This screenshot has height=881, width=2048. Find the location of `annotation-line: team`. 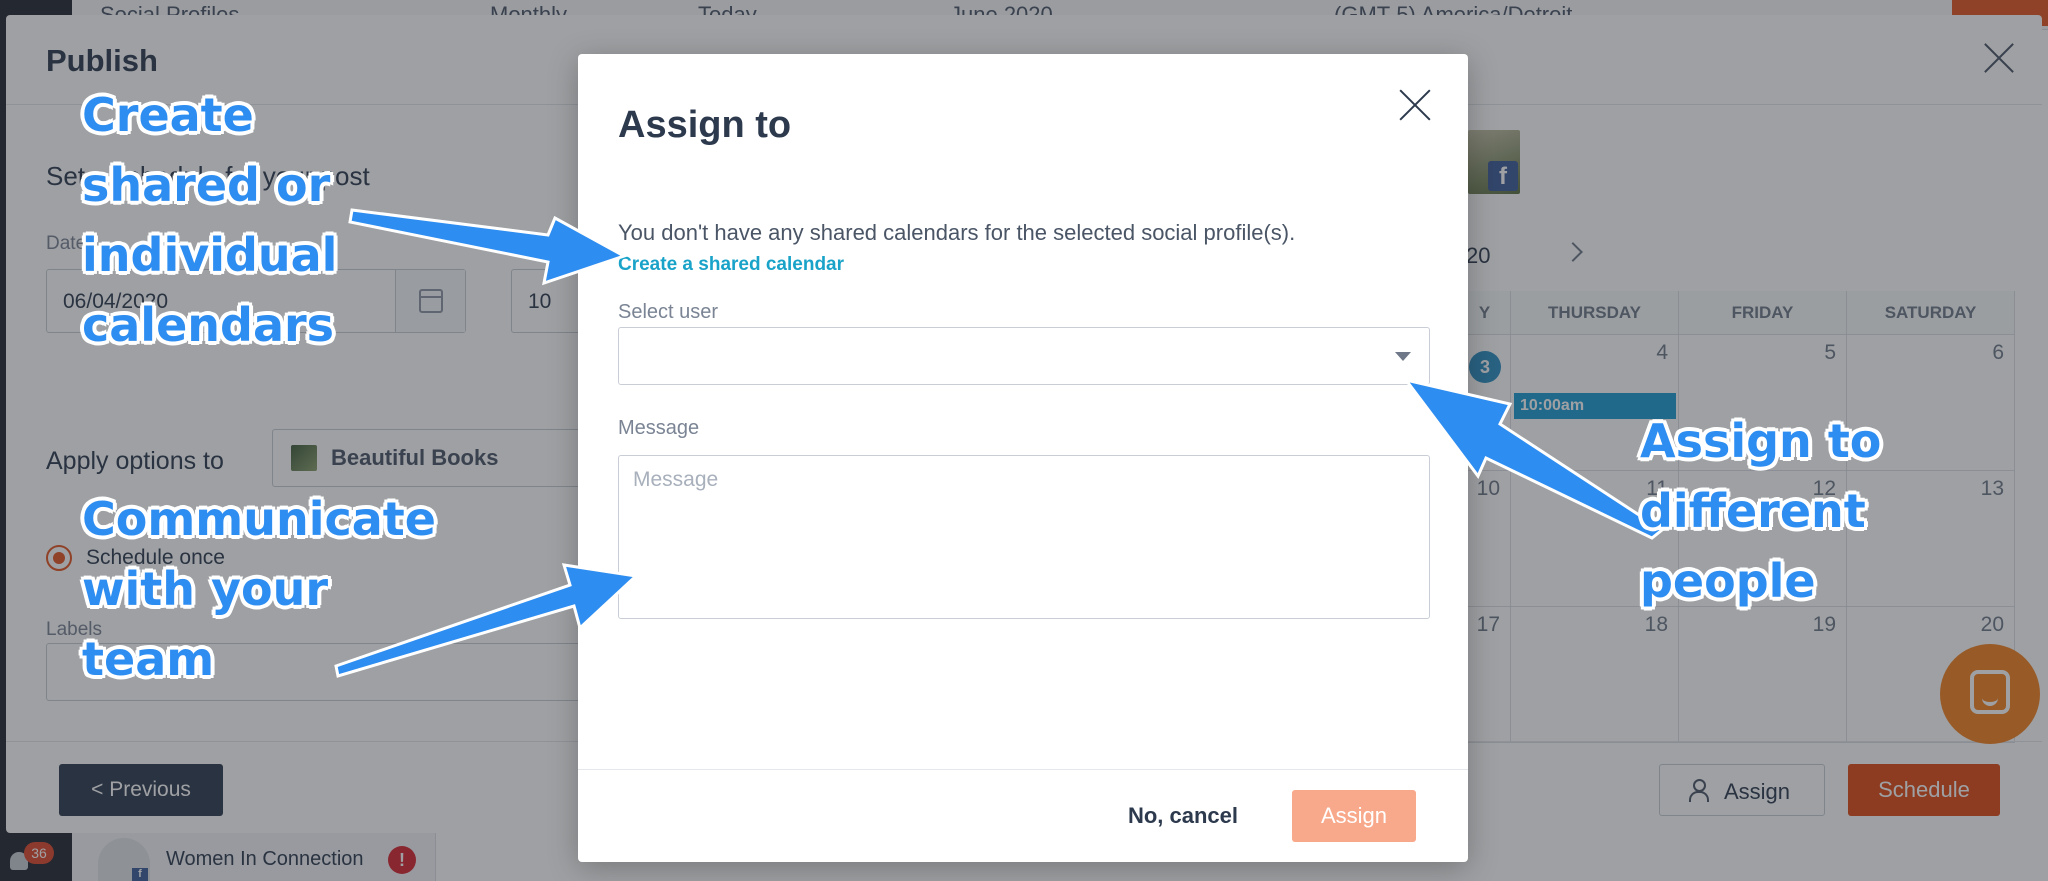

annotation-line: team is located at coordinates (148, 659).